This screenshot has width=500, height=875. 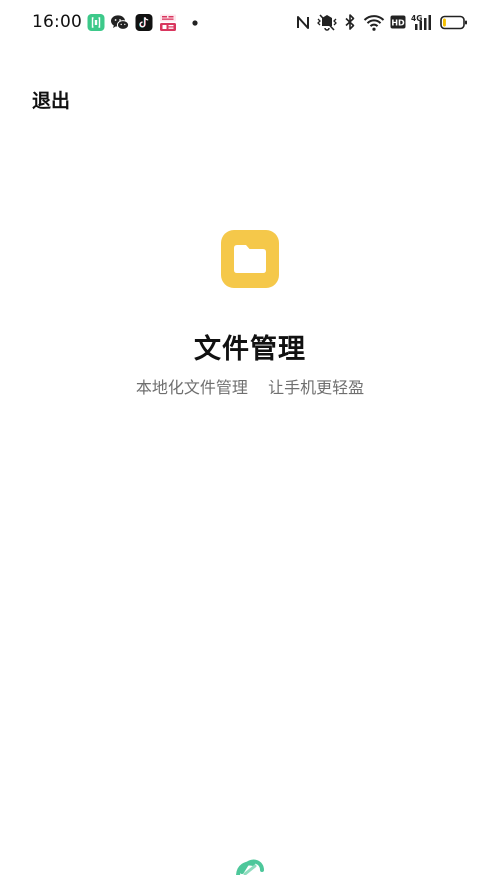 What do you see at coordinates (250, 23) in the screenshot?
I see `status-bar: 16:00 HD 4G` at bounding box center [250, 23].